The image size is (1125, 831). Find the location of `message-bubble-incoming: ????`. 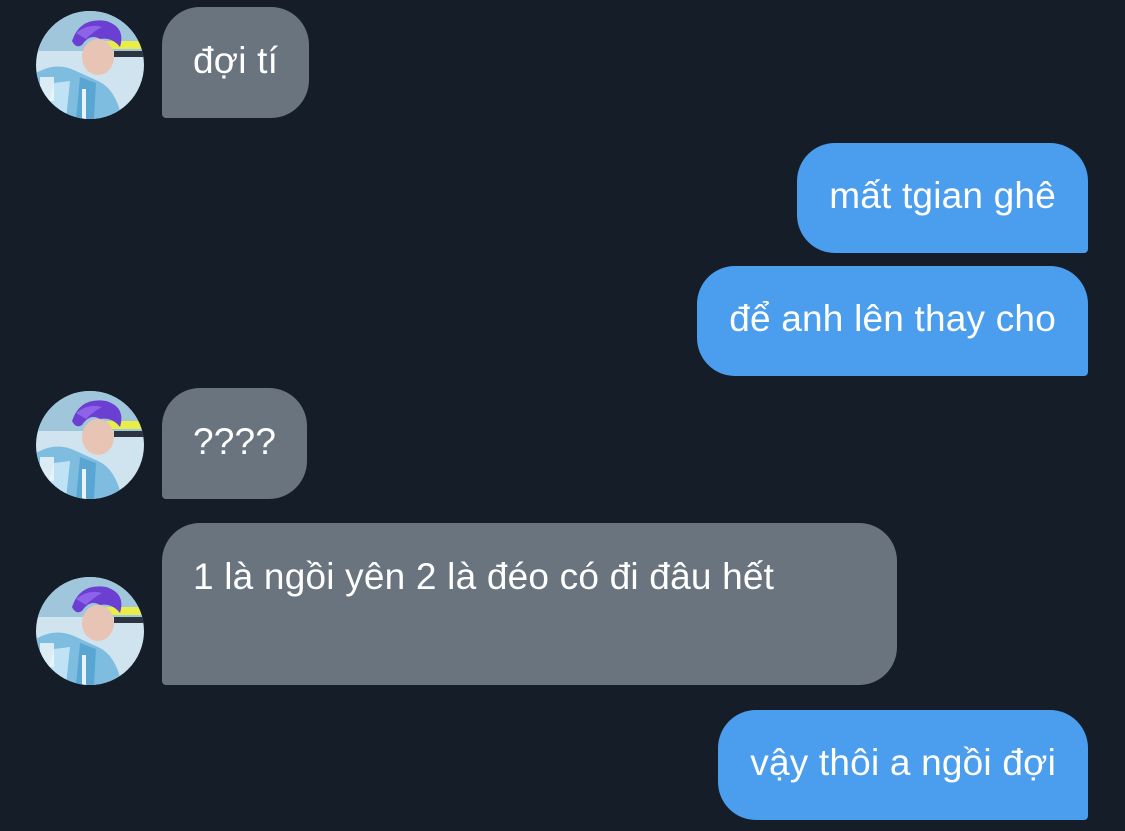

message-bubble-incoming: ???? is located at coordinates (235, 443).